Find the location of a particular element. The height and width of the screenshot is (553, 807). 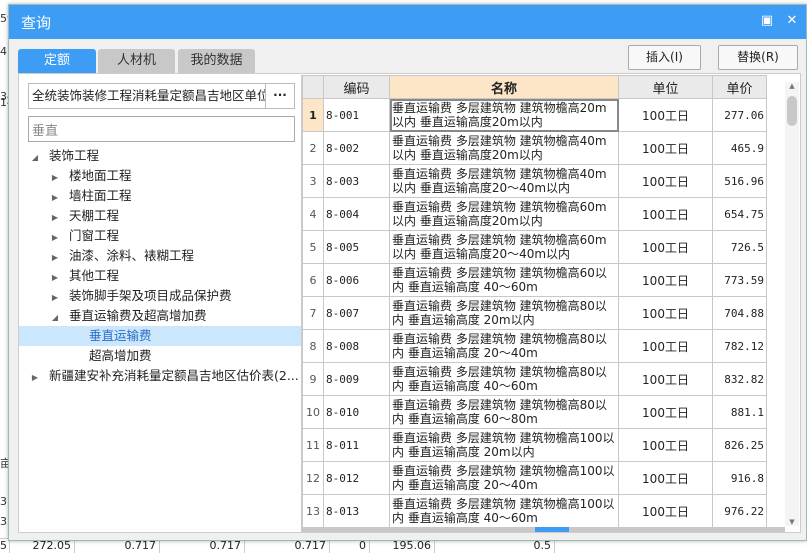

tree-node: ▶ 装饰脚手架及项目成品保护费 is located at coordinates (160, 296).